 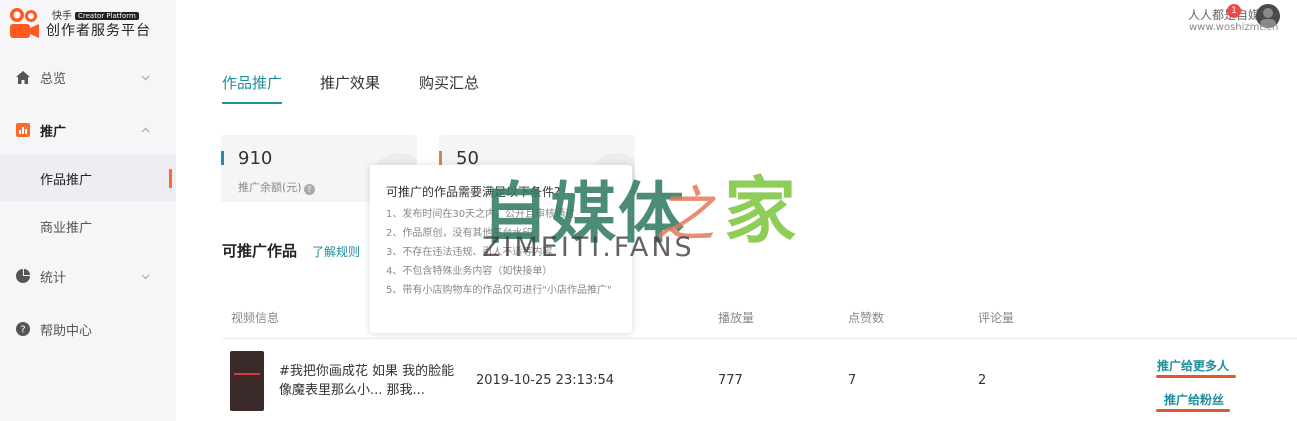 What do you see at coordinates (1193, 365) in the screenshot?
I see `promote-to-more-button: 推广给更多人` at bounding box center [1193, 365].